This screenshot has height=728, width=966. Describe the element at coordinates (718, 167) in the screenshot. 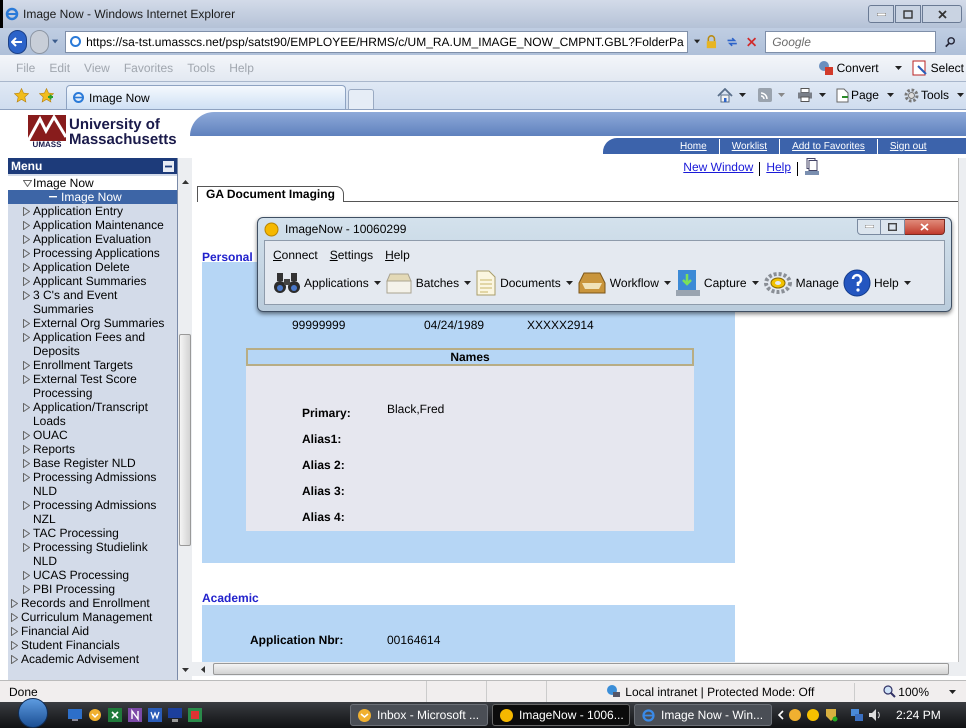

I see `page-link: New Window` at that location.